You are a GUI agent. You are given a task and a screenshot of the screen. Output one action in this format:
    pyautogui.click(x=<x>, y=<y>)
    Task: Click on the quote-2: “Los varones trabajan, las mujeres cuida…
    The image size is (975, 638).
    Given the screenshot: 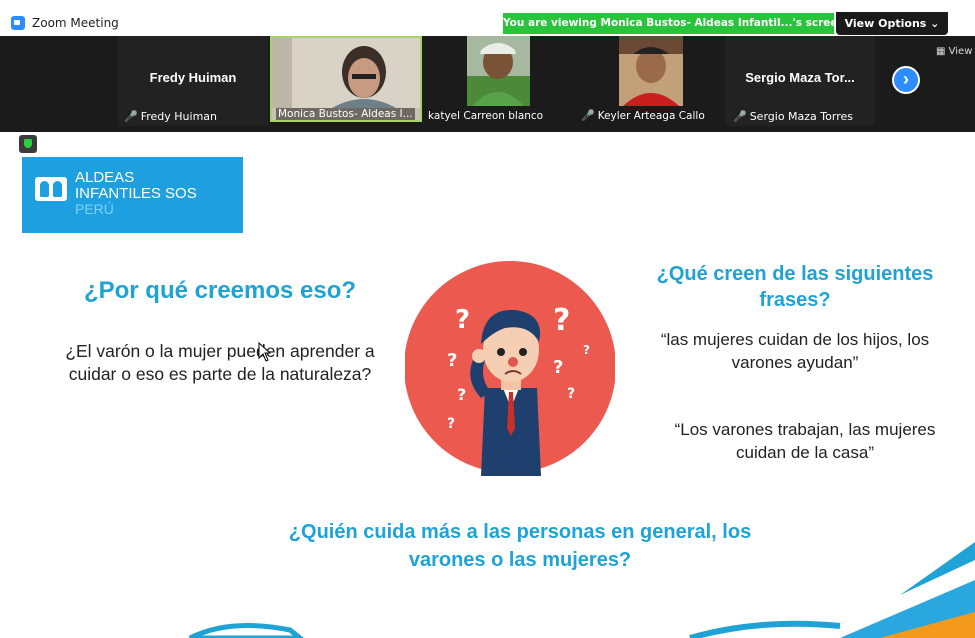 What is the action you would take?
    pyautogui.click(x=805, y=441)
    